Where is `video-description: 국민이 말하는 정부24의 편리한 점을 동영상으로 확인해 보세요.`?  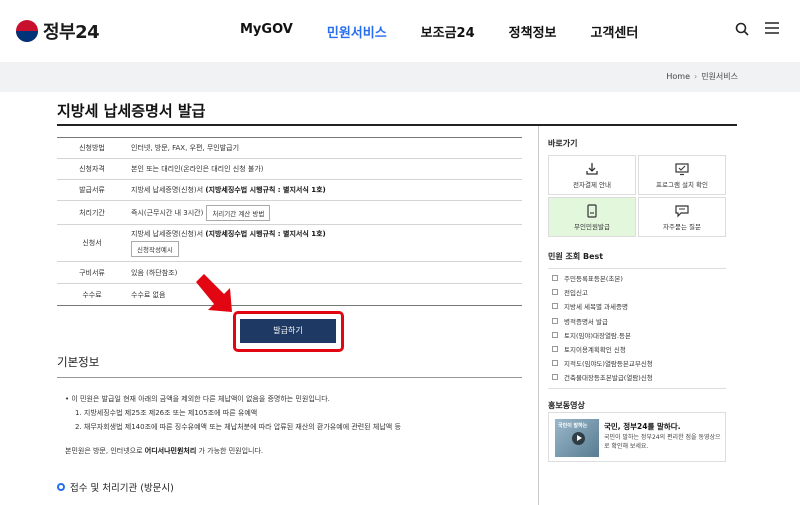 video-description: 국민이 말하는 정부24의 편리한 점을 동영상으로 확인해 보세요. is located at coordinates (662, 442).